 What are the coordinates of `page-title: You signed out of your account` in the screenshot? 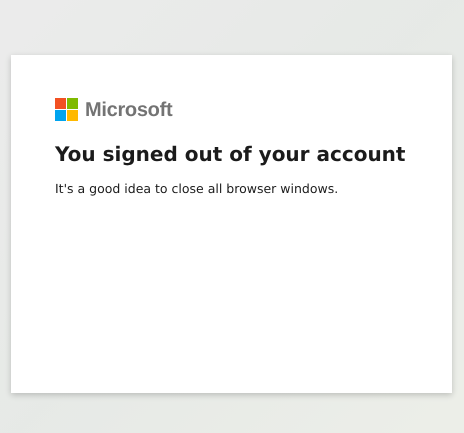 It's located at (230, 154).